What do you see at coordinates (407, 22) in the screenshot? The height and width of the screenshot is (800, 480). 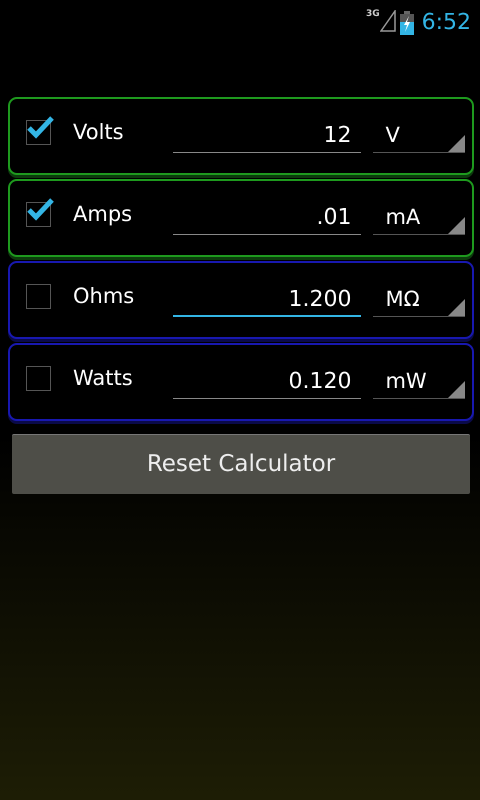 I see `battery-icon` at bounding box center [407, 22].